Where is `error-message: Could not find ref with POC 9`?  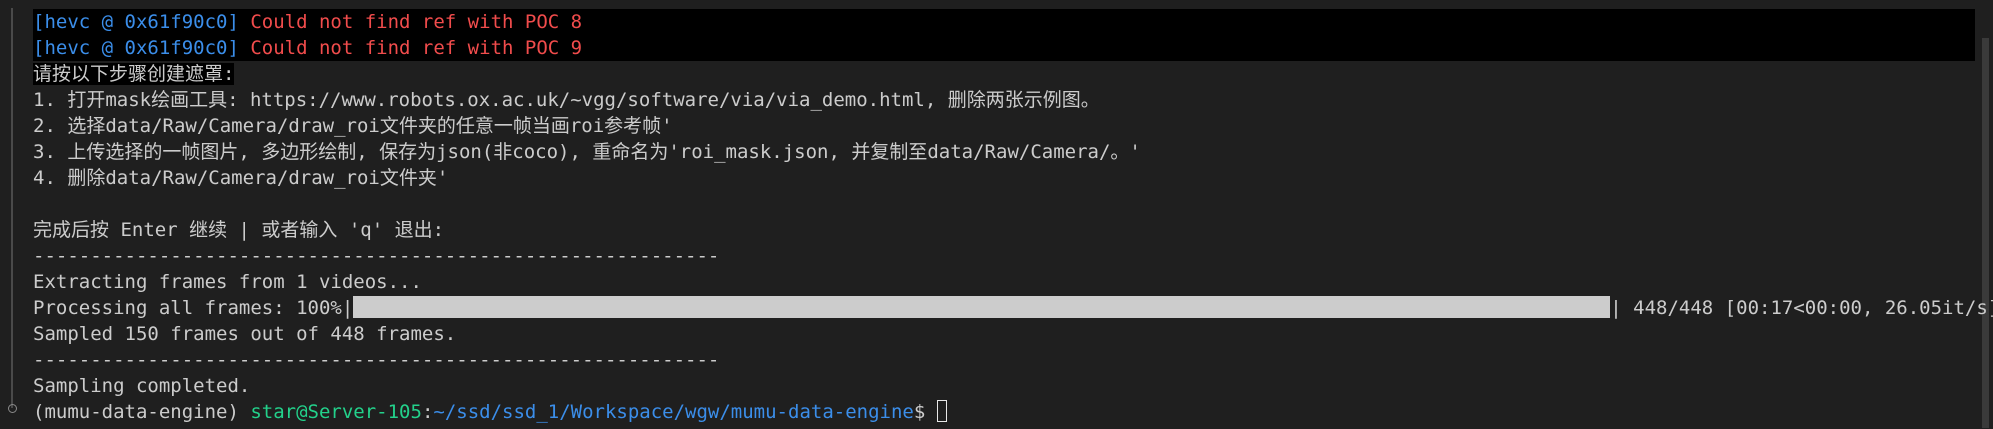 error-message: Could not find ref with POC 9 is located at coordinates (410, 48).